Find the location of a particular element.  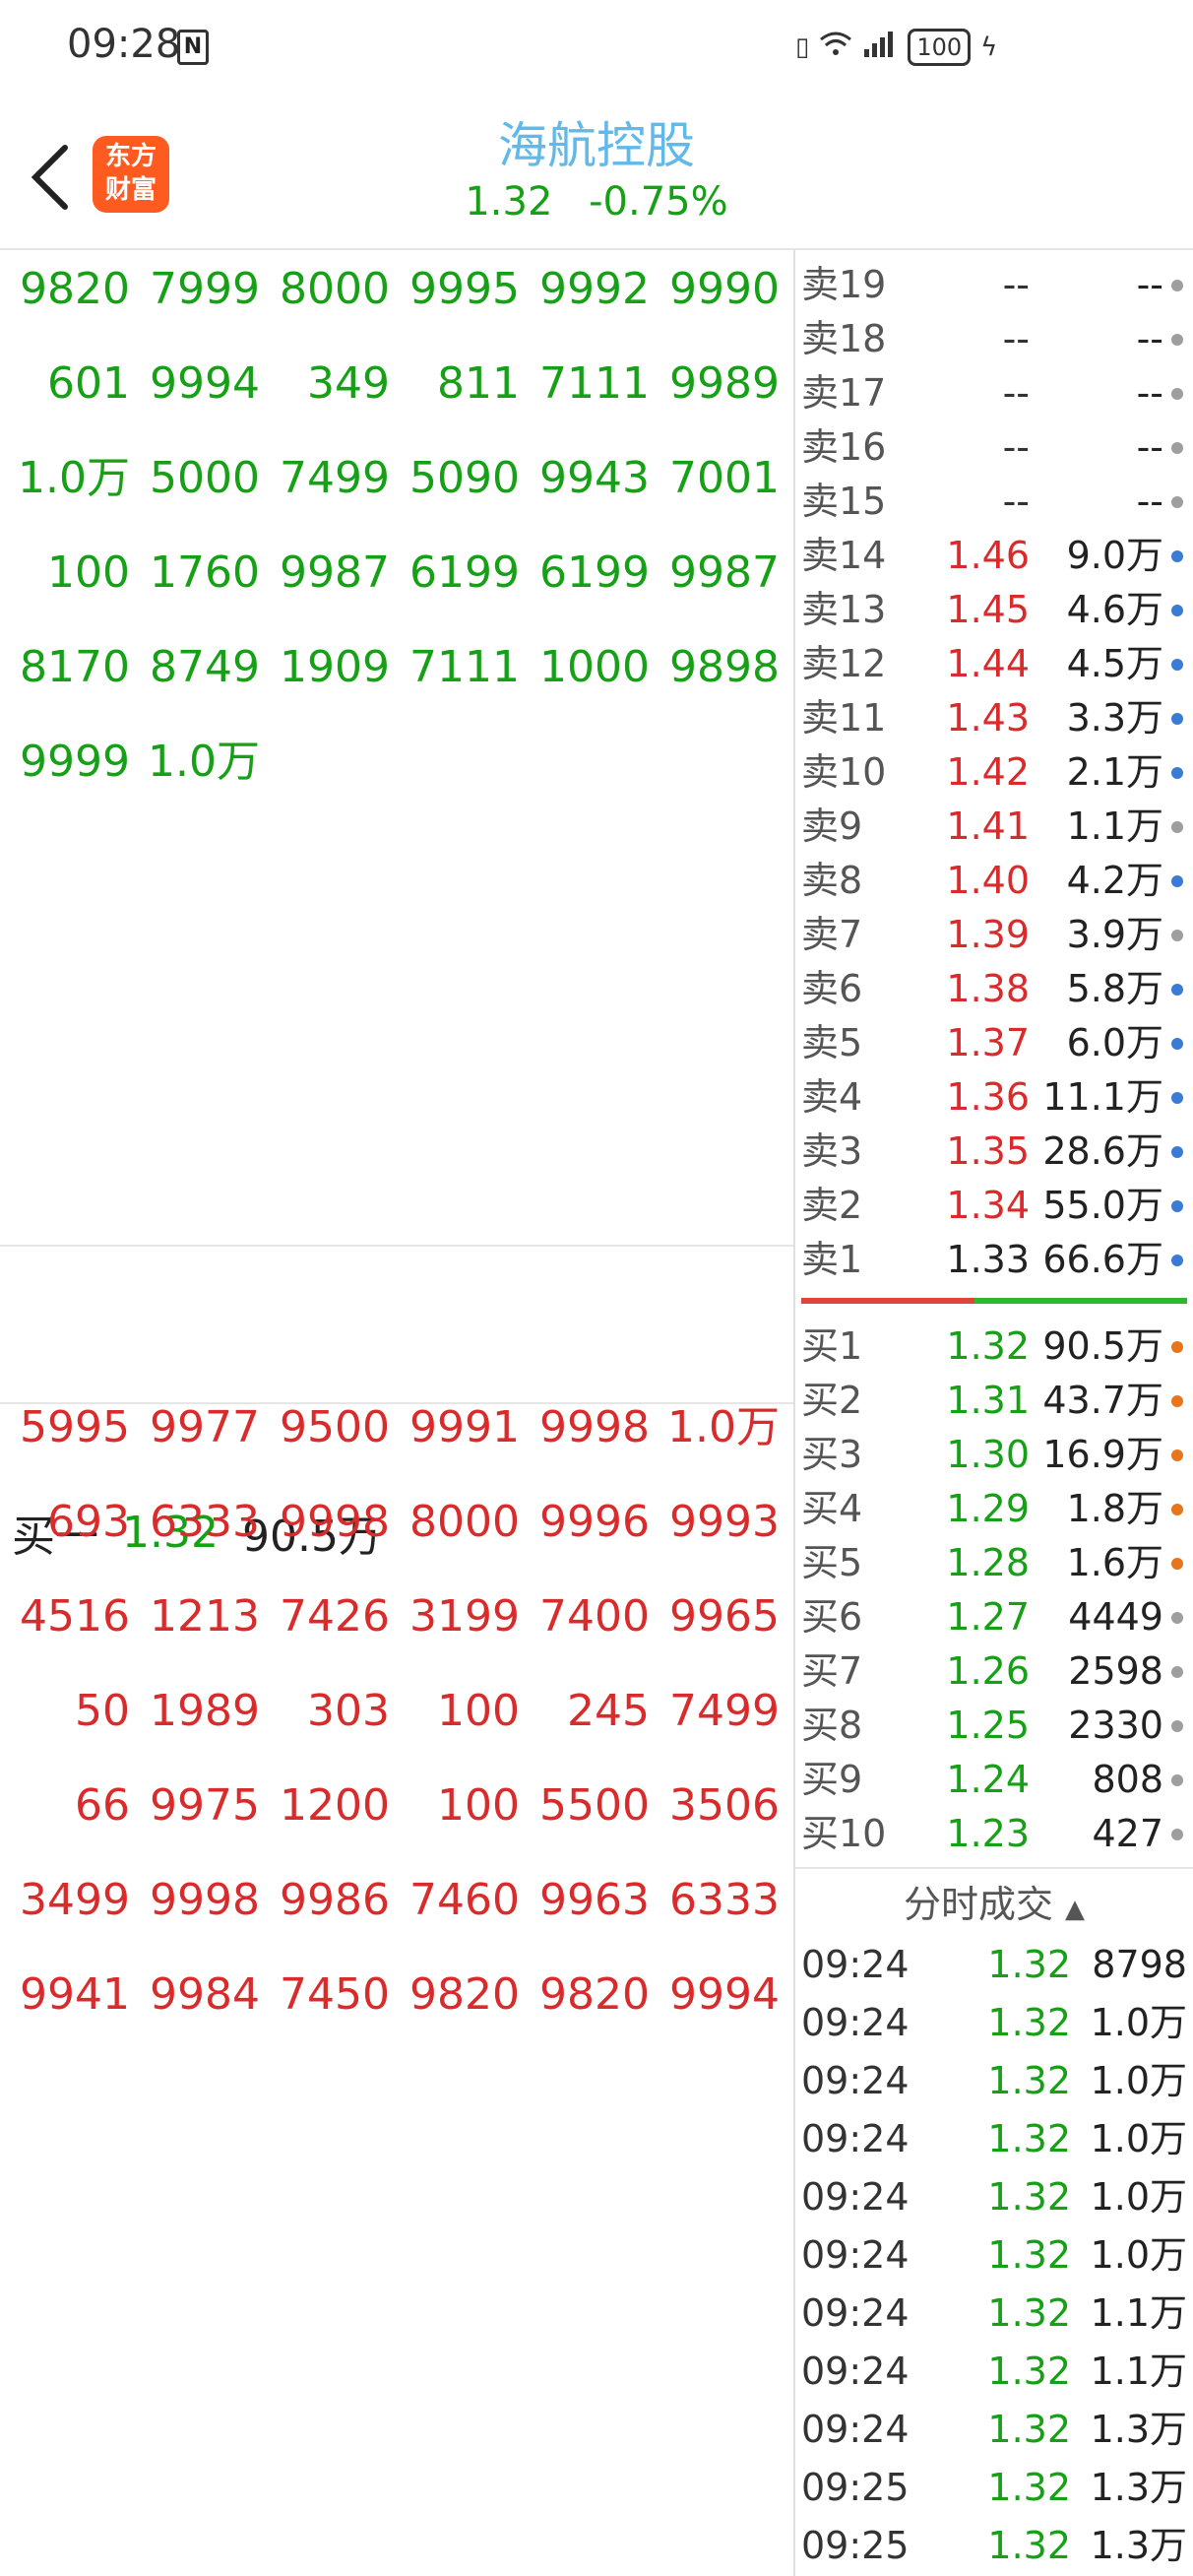

trade-row: 09:25 1.32 1.3万 is located at coordinates (994, 2487).